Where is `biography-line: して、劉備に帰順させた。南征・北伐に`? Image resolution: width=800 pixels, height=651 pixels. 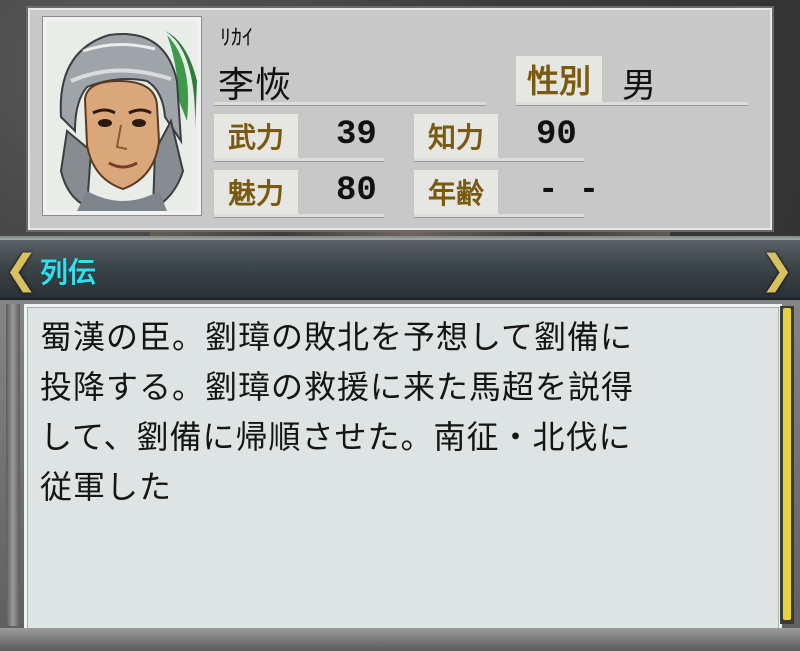
biography-line: して、劉備に帰順させた。南征・北伐に is located at coordinates (336, 437).